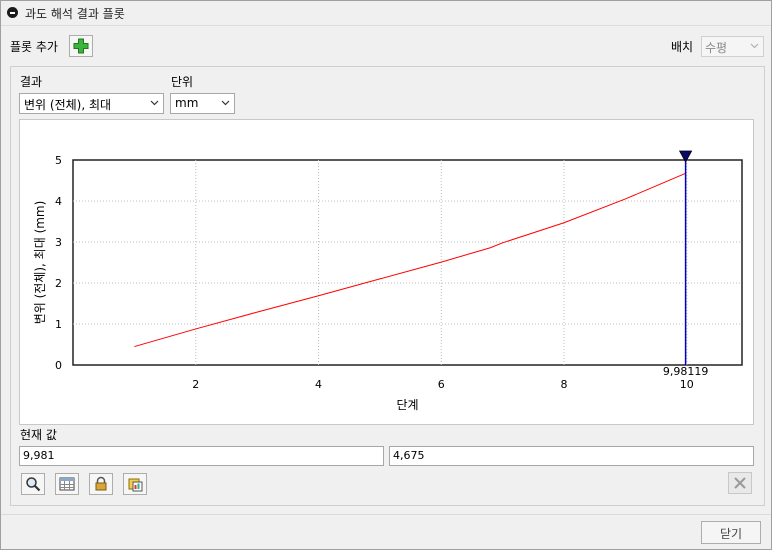 This screenshot has width=772, height=550. Describe the element at coordinates (201, 456) in the screenshot. I see `current-x-field: 9,981` at that location.